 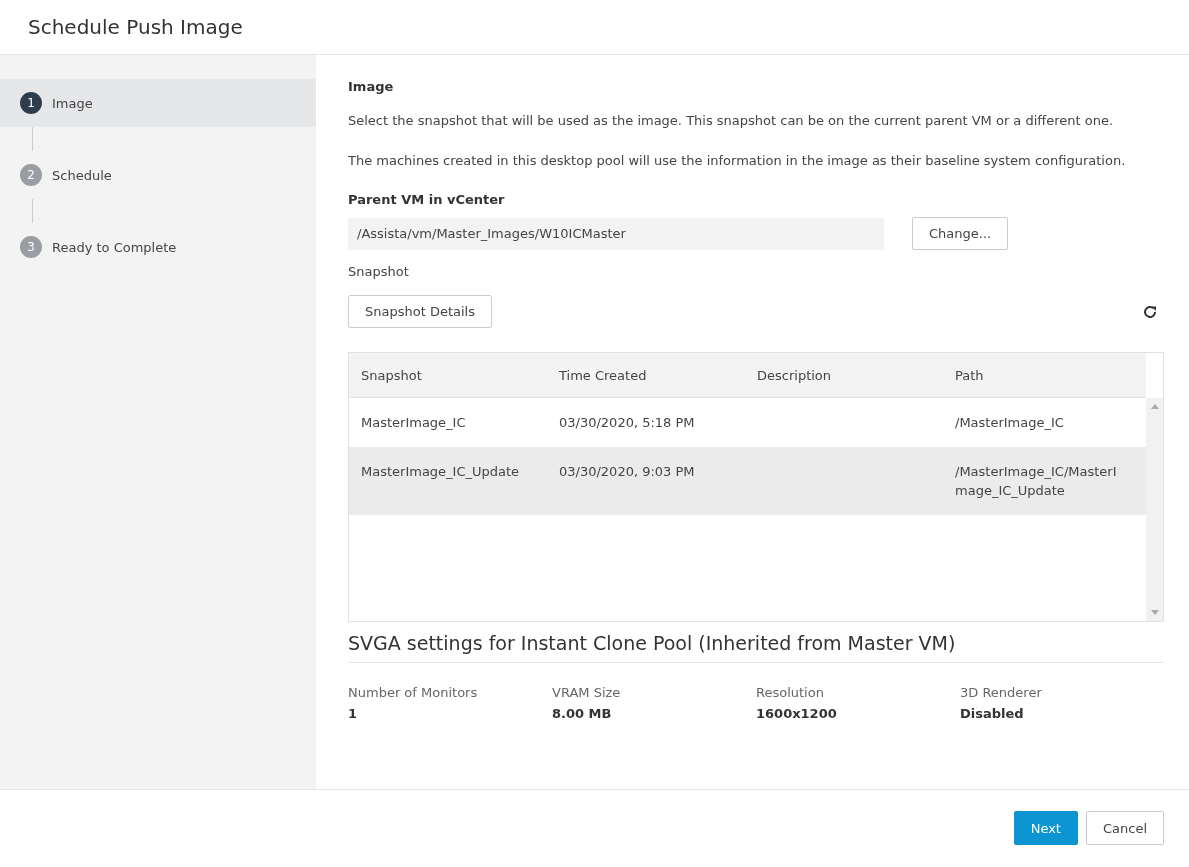 What do you see at coordinates (379, 271) in the screenshot?
I see `field-label: Snapshot` at bounding box center [379, 271].